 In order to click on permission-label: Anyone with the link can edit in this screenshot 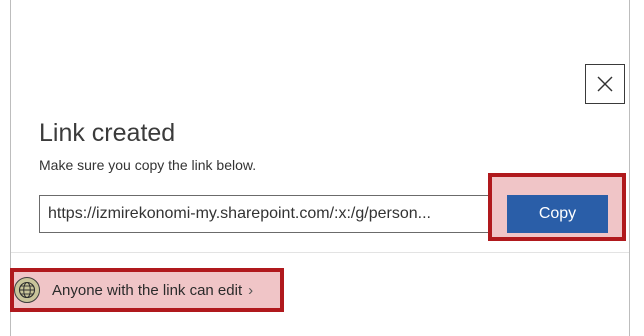, I will do `click(147, 290)`.